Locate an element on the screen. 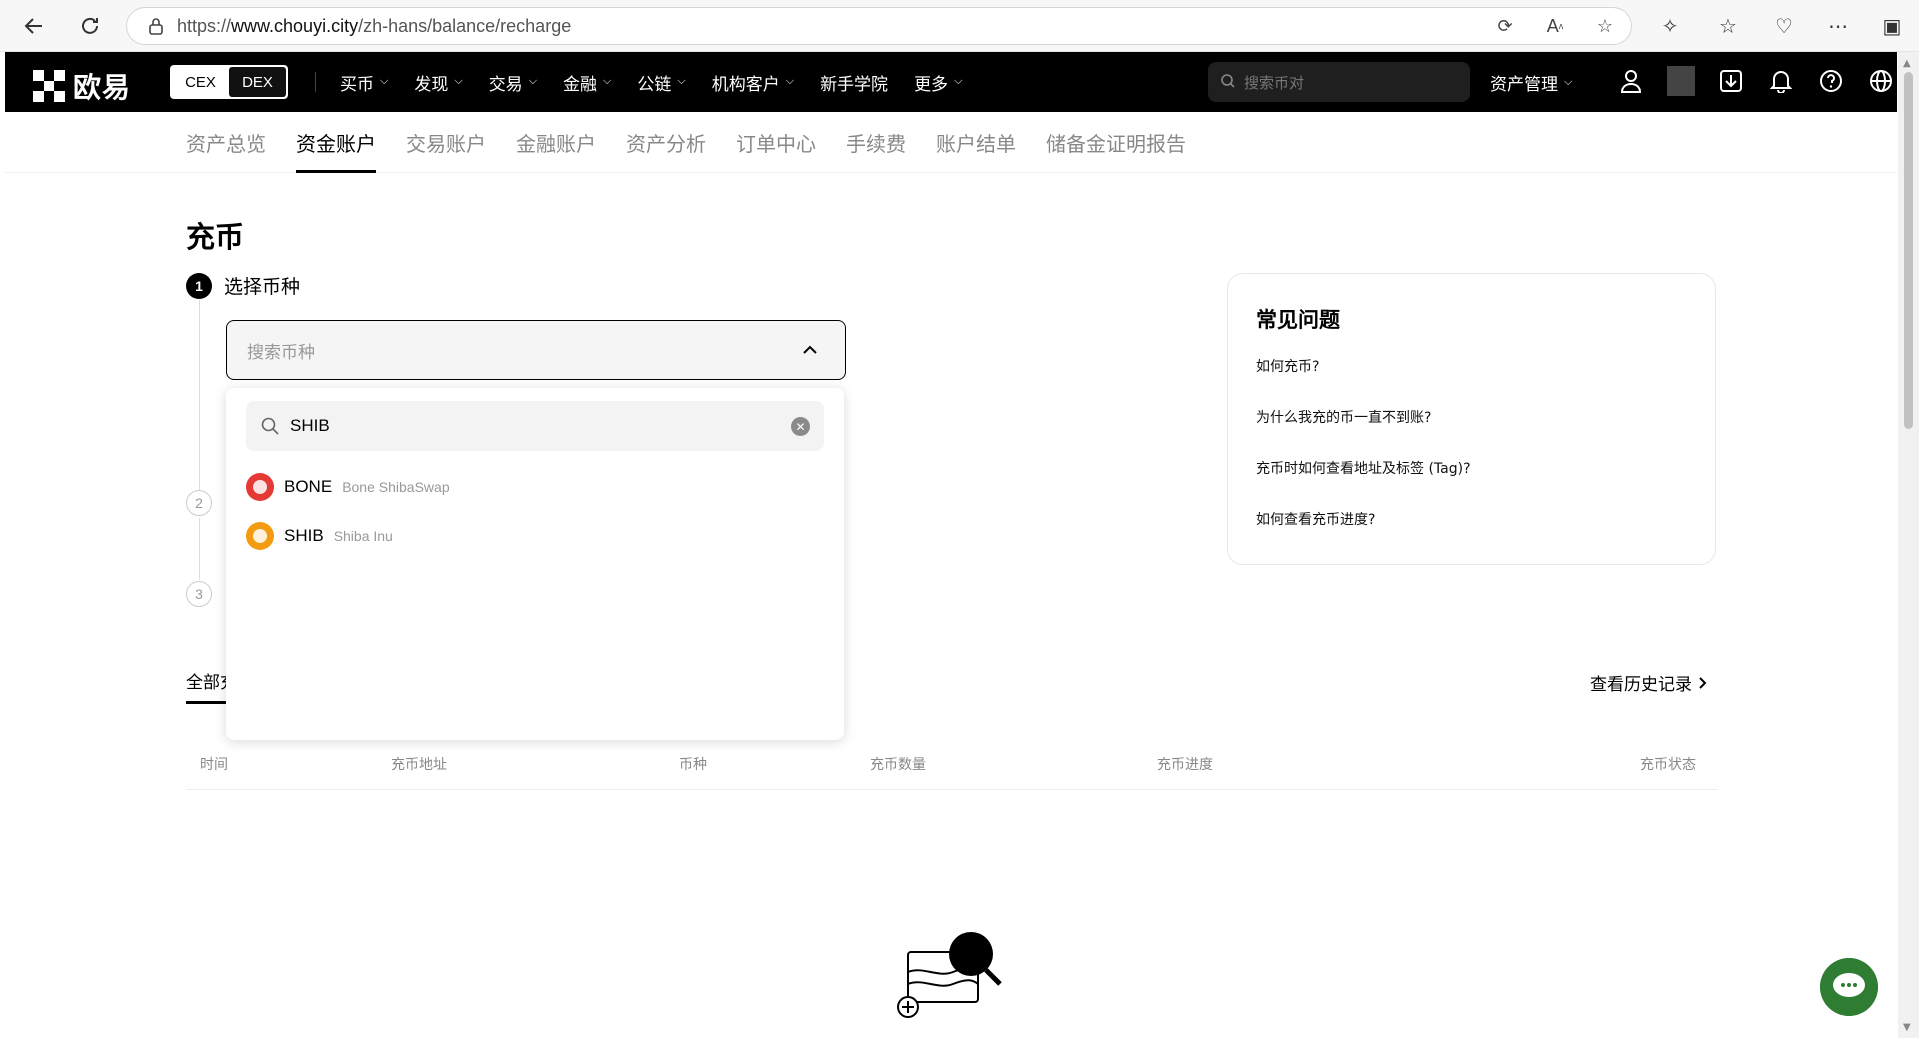 The width and height of the screenshot is (1919, 1038). empty-records-illustration is located at coordinates (949, 975).